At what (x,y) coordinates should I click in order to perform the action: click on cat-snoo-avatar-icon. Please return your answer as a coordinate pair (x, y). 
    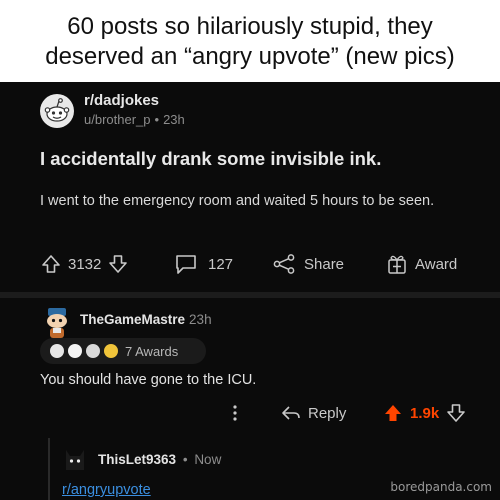
    Looking at the image, I should click on (75, 460).